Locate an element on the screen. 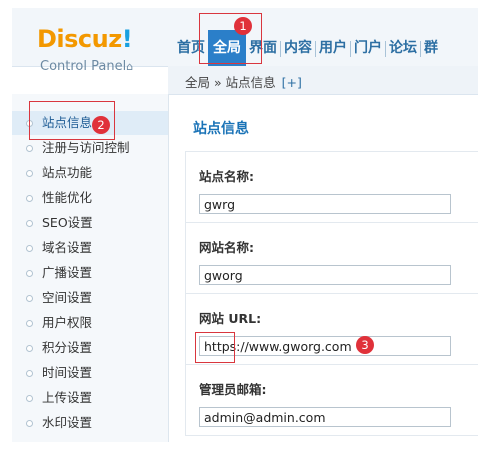 The height and width of the screenshot is (459, 495). field-label: 网站 URL: is located at coordinates (230, 318).